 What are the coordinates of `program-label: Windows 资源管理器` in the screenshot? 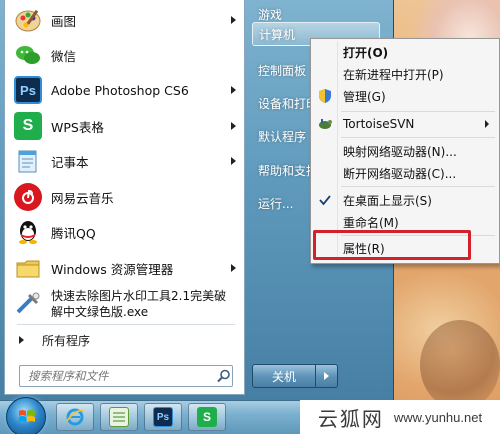 It's located at (112, 269).